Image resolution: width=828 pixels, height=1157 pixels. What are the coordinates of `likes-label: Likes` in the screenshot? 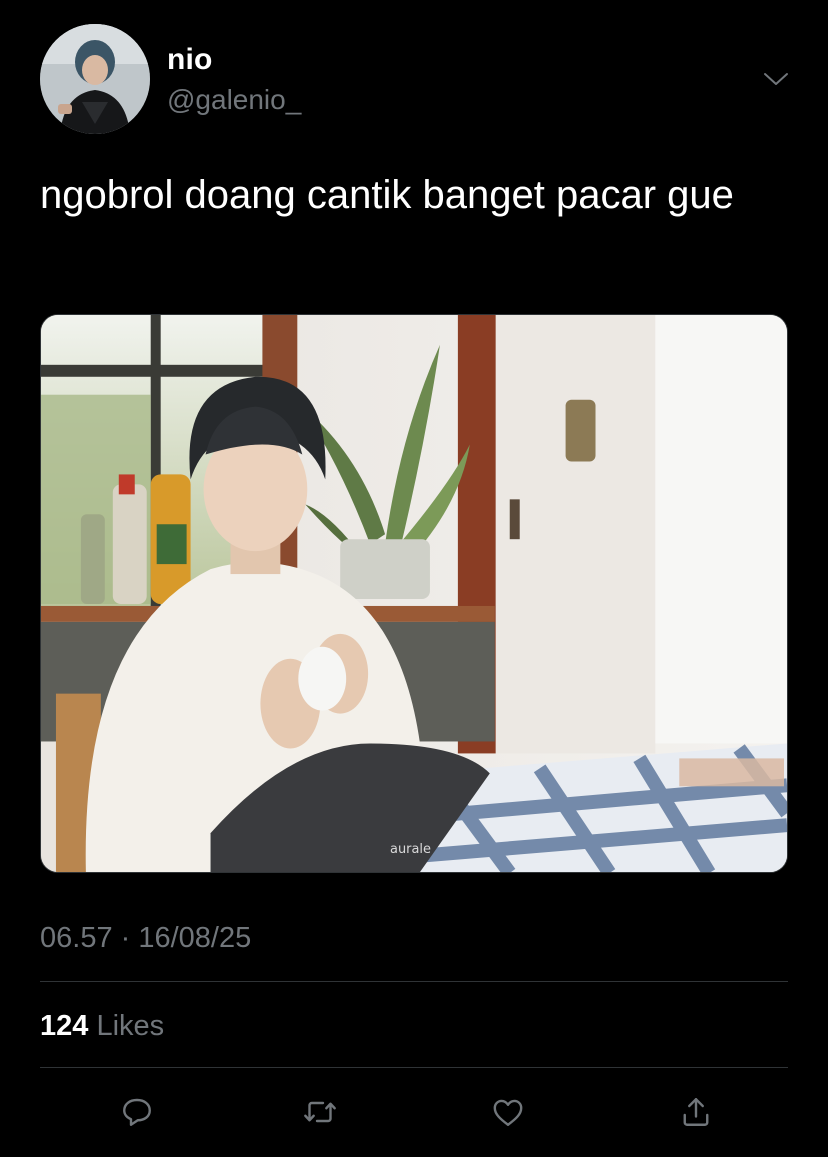 It's located at (130, 1026).